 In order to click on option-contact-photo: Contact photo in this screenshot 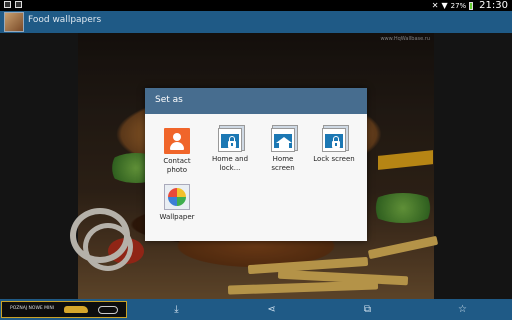, I will do `click(177, 151)`.